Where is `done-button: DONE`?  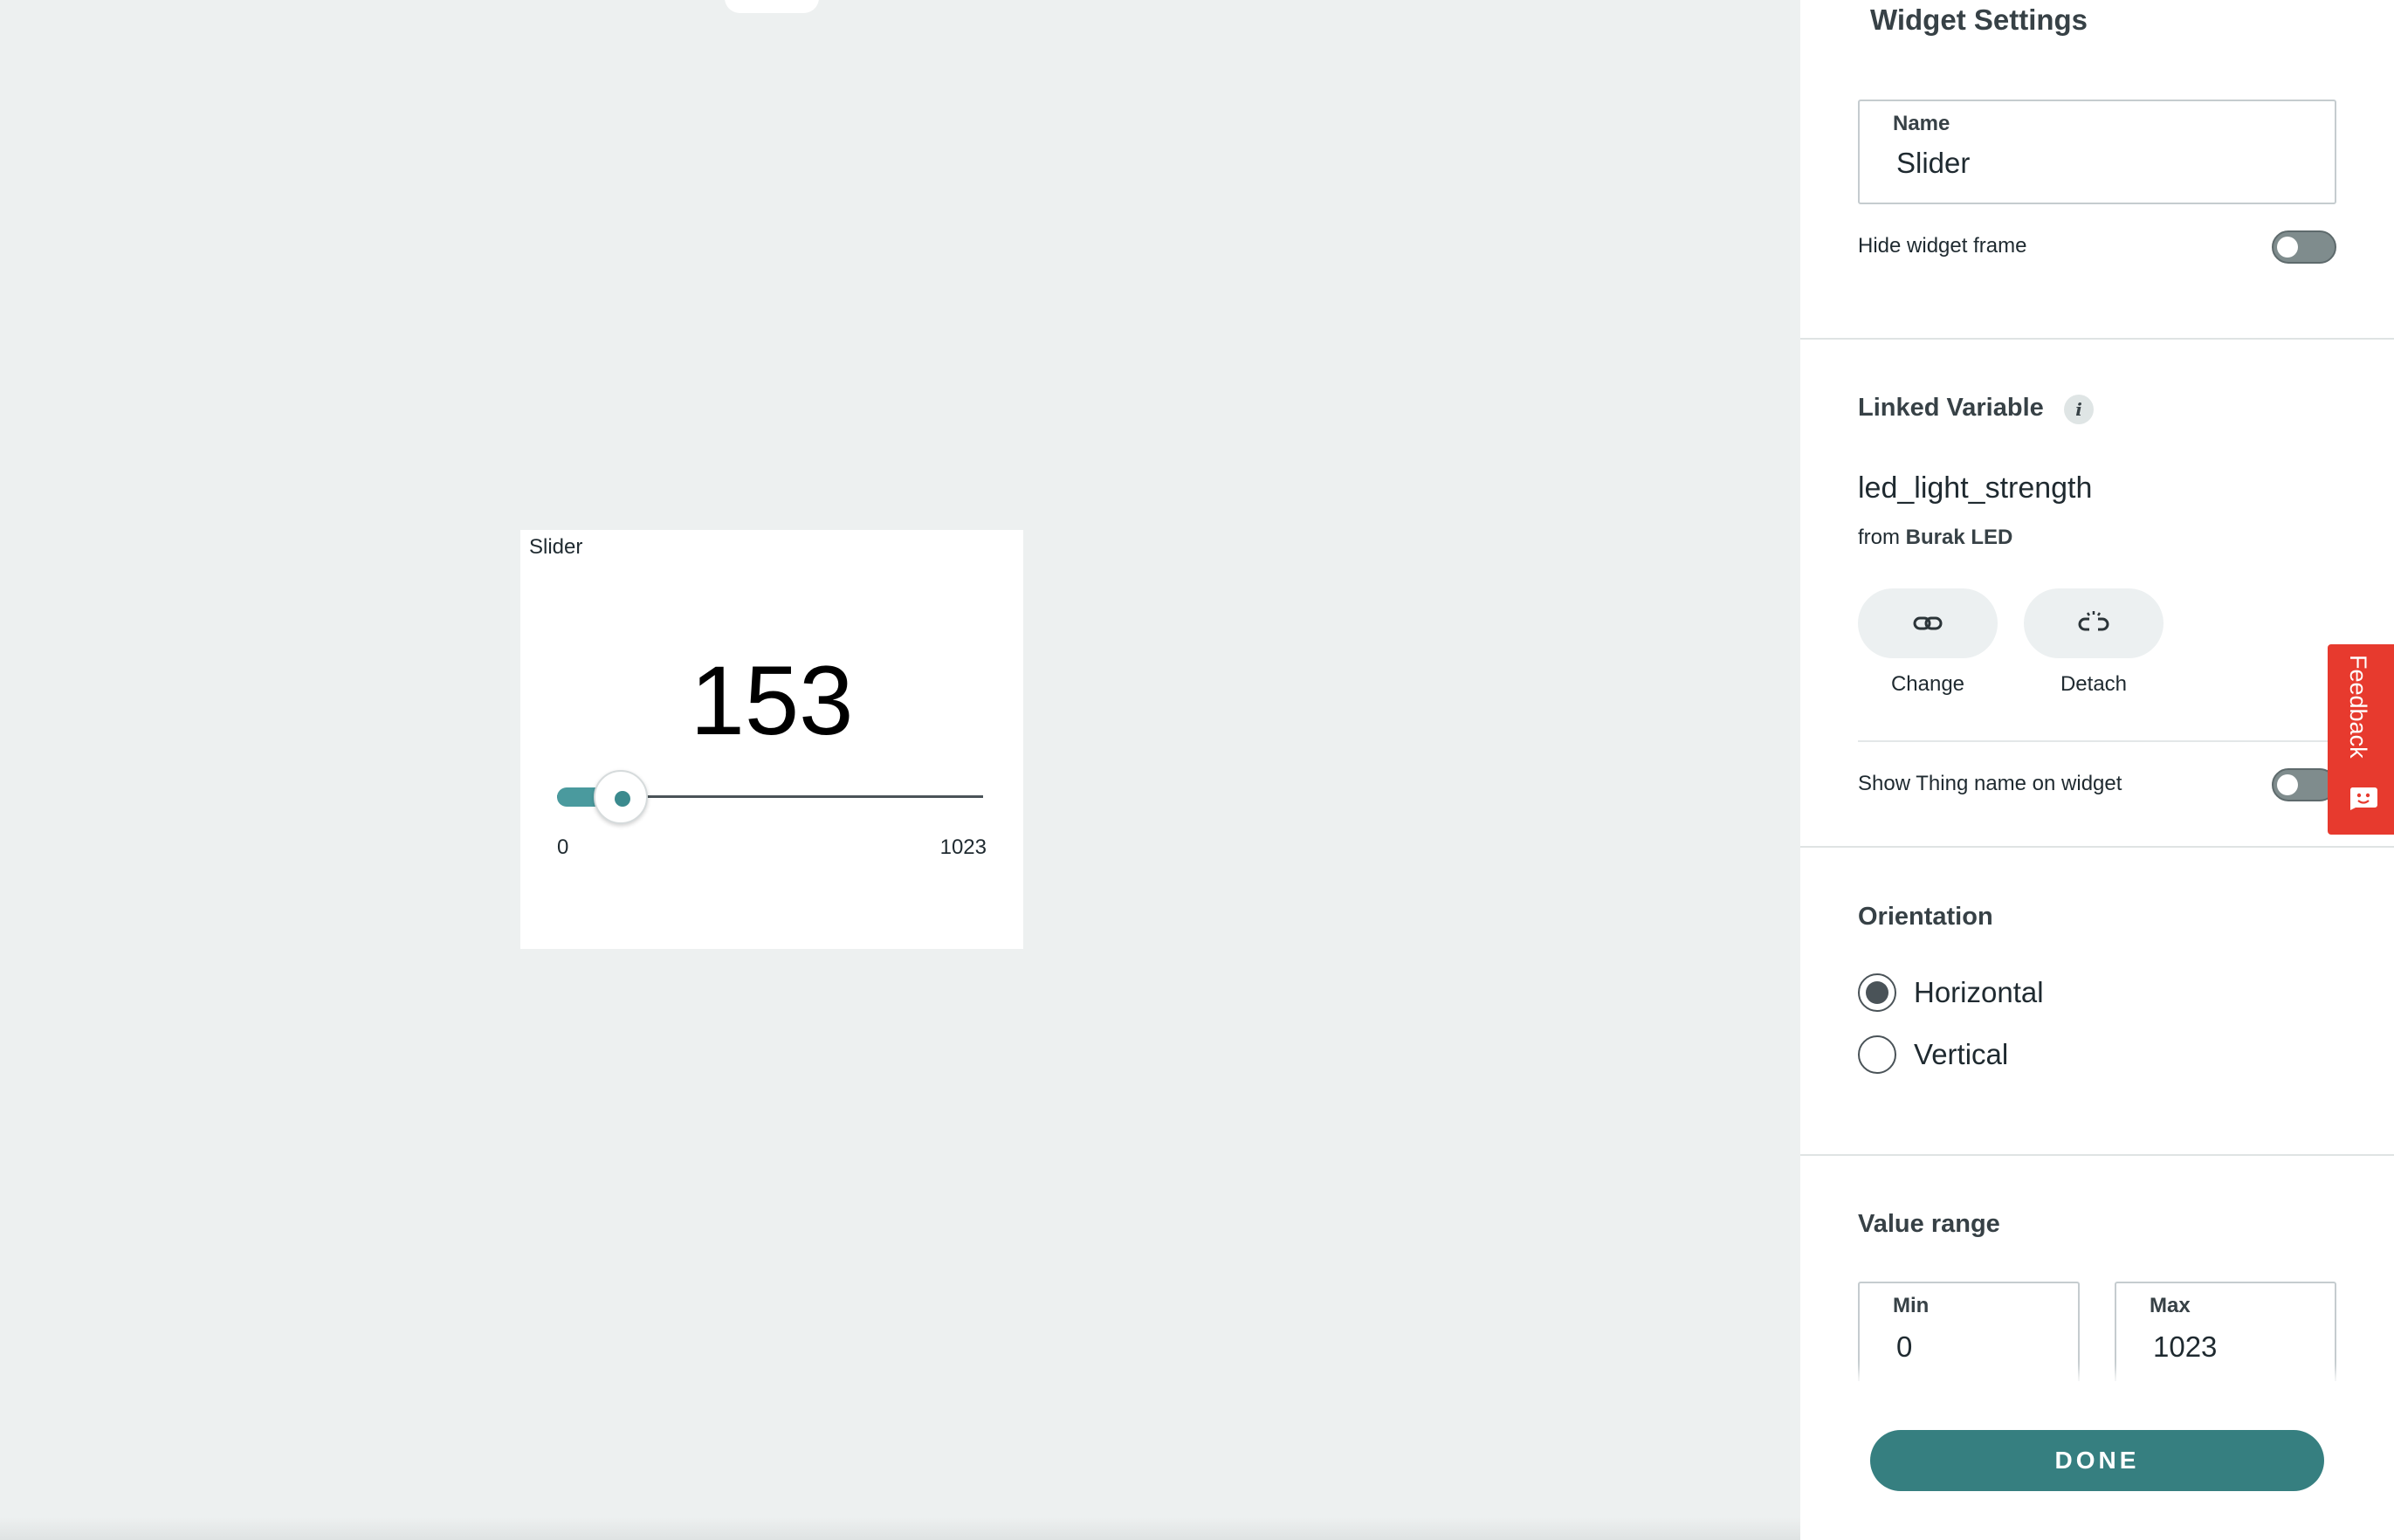
done-button: DONE is located at coordinates (2097, 1460).